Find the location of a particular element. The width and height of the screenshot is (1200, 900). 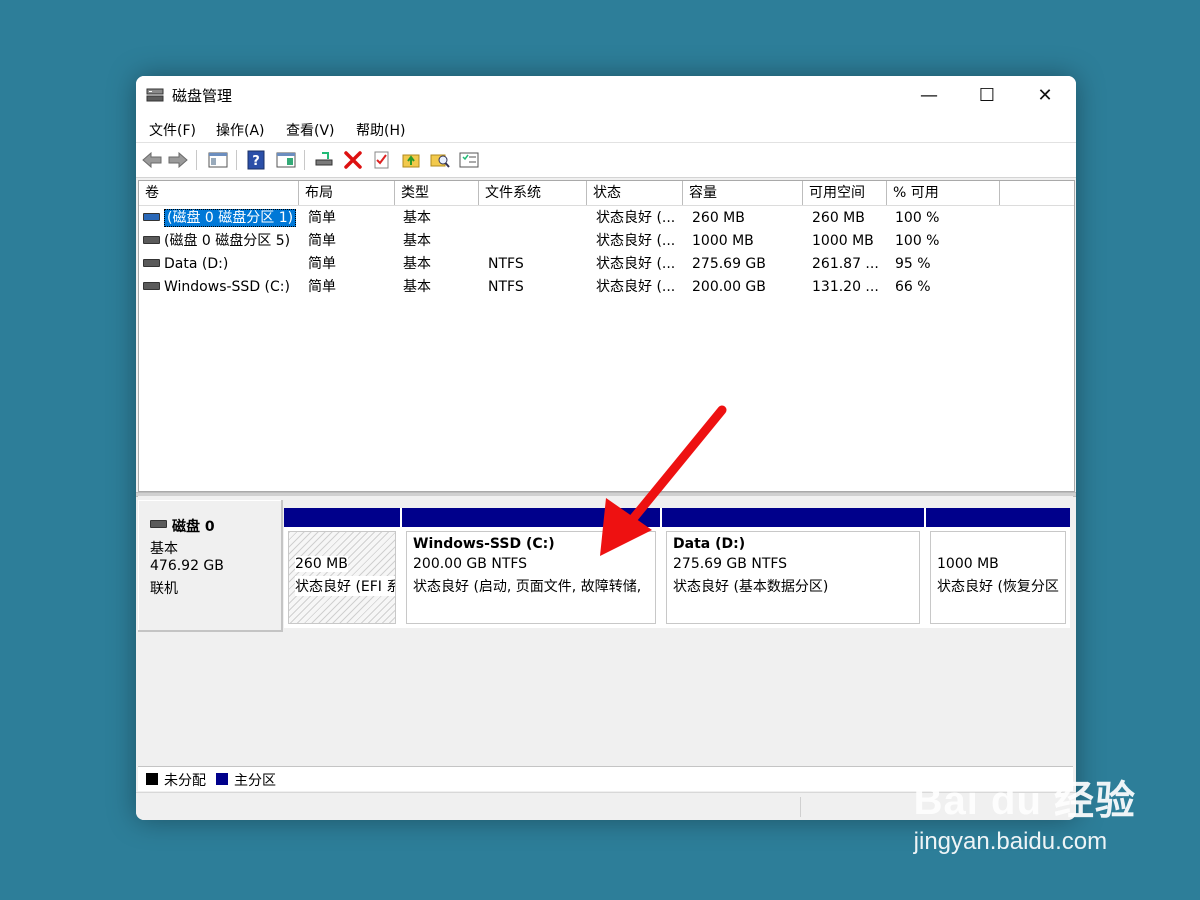

partition-status: 状态良好 (基本数据分区) is located at coordinates (751, 587).